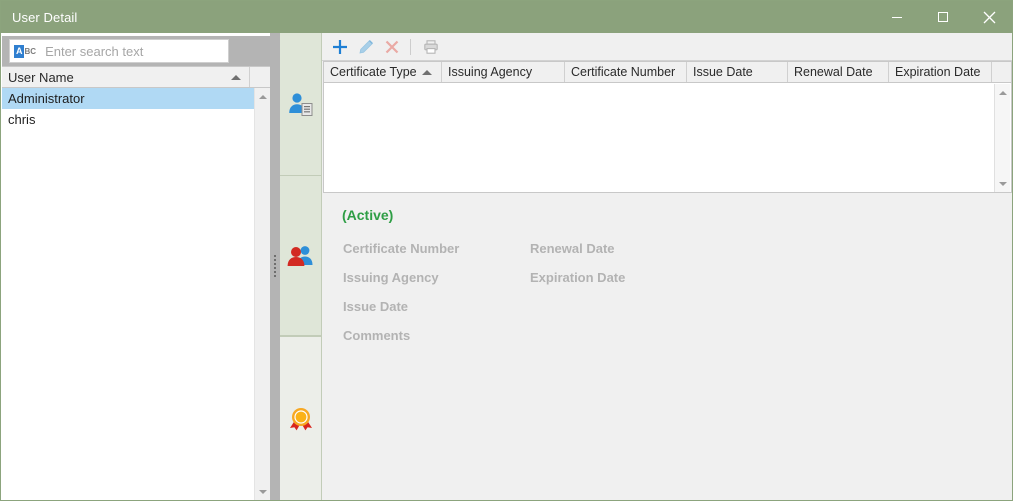  Describe the element at coordinates (128, 98) in the screenshot. I see `list-item: Administrator` at that location.